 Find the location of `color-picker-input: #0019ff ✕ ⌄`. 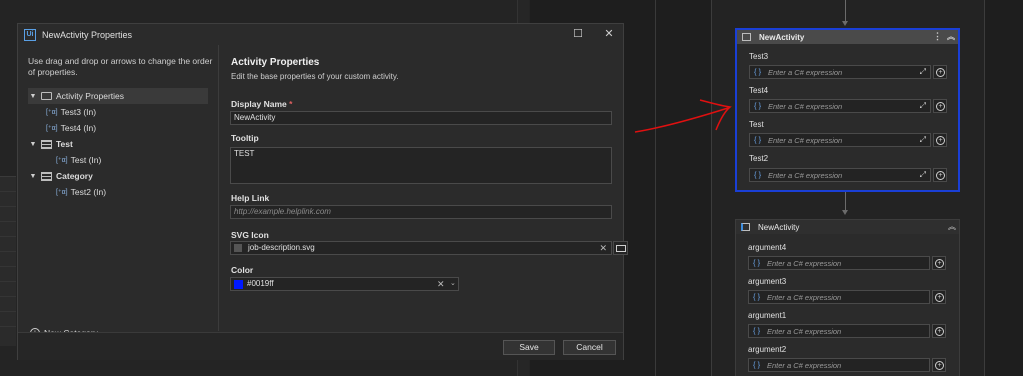

color-picker-input: #0019ff ✕ ⌄ is located at coordinates (344, 284).